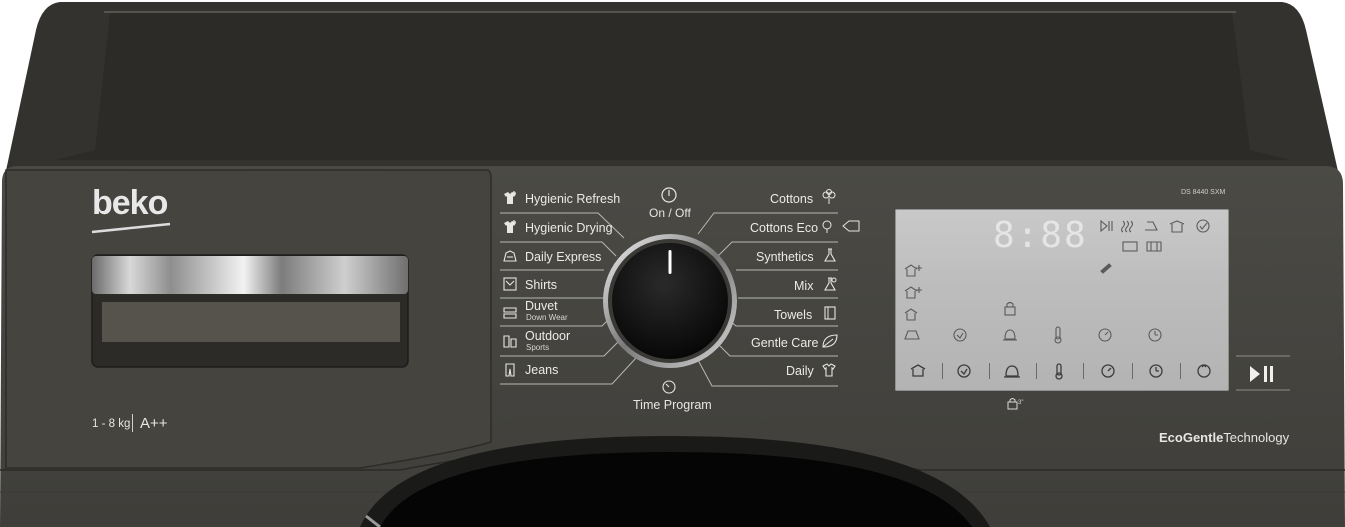 The height and width of the screenshot is (527, 1345). I want to click on program-hygienic-drying: Hygienic Drying, so click(569, 228).